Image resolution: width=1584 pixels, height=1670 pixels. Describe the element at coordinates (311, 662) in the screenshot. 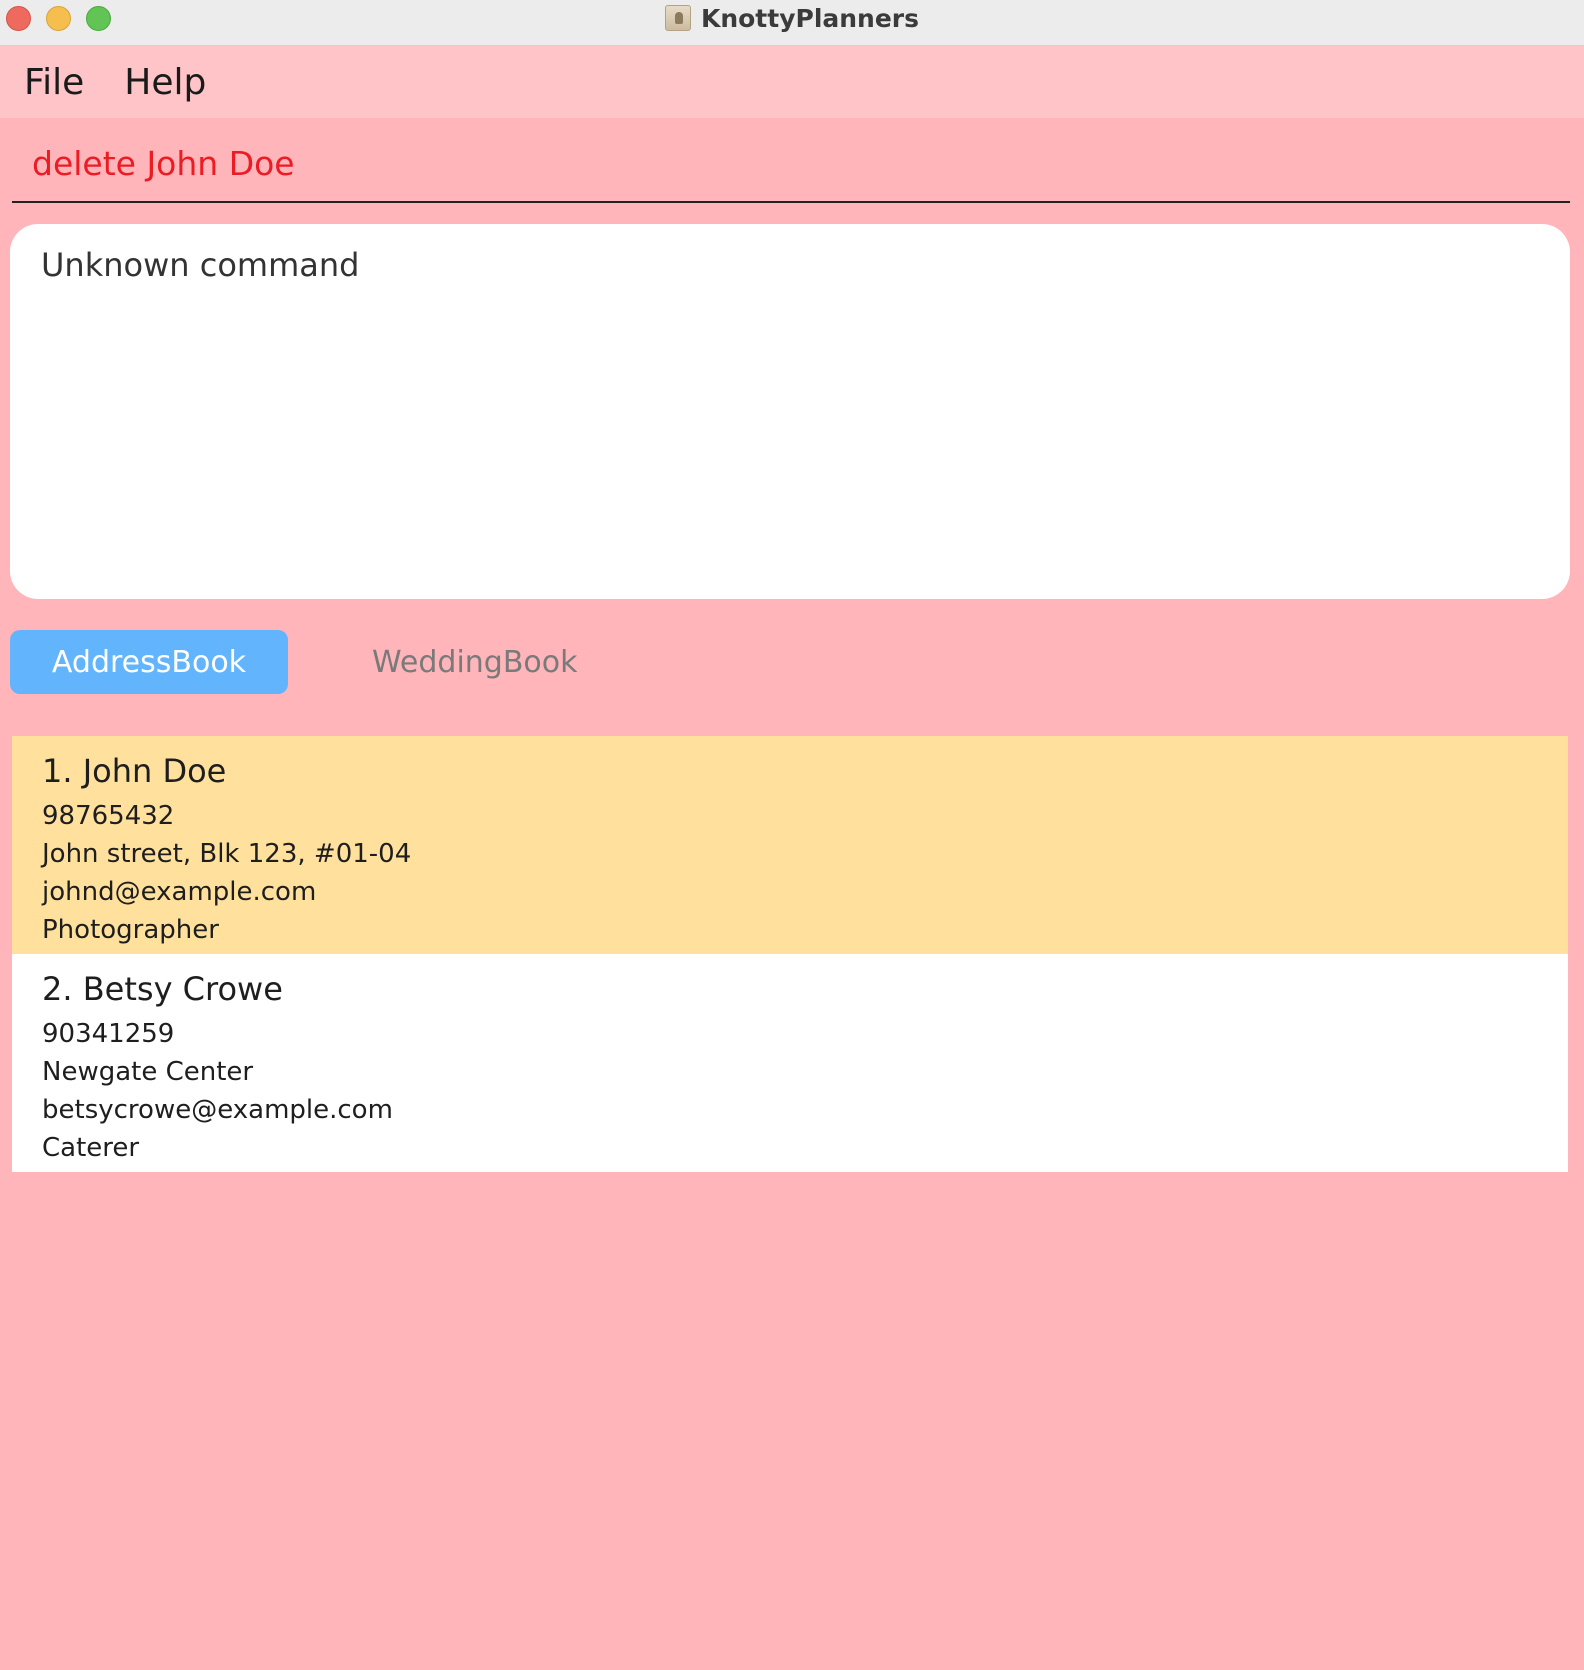

I see `tab-bar: AddressBook WeddingBook` at that location.